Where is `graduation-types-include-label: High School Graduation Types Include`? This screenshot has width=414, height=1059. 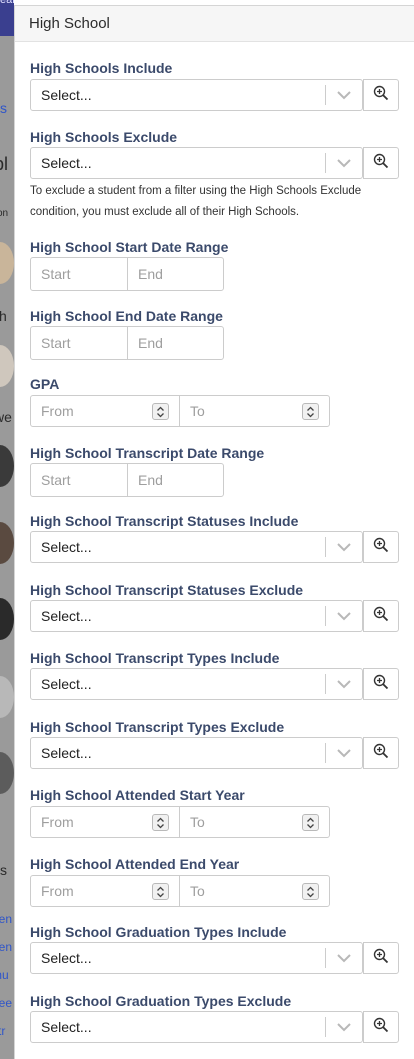 graduation-types-include-label: High School Graduation Types Include is located at coordinates (158, 932).